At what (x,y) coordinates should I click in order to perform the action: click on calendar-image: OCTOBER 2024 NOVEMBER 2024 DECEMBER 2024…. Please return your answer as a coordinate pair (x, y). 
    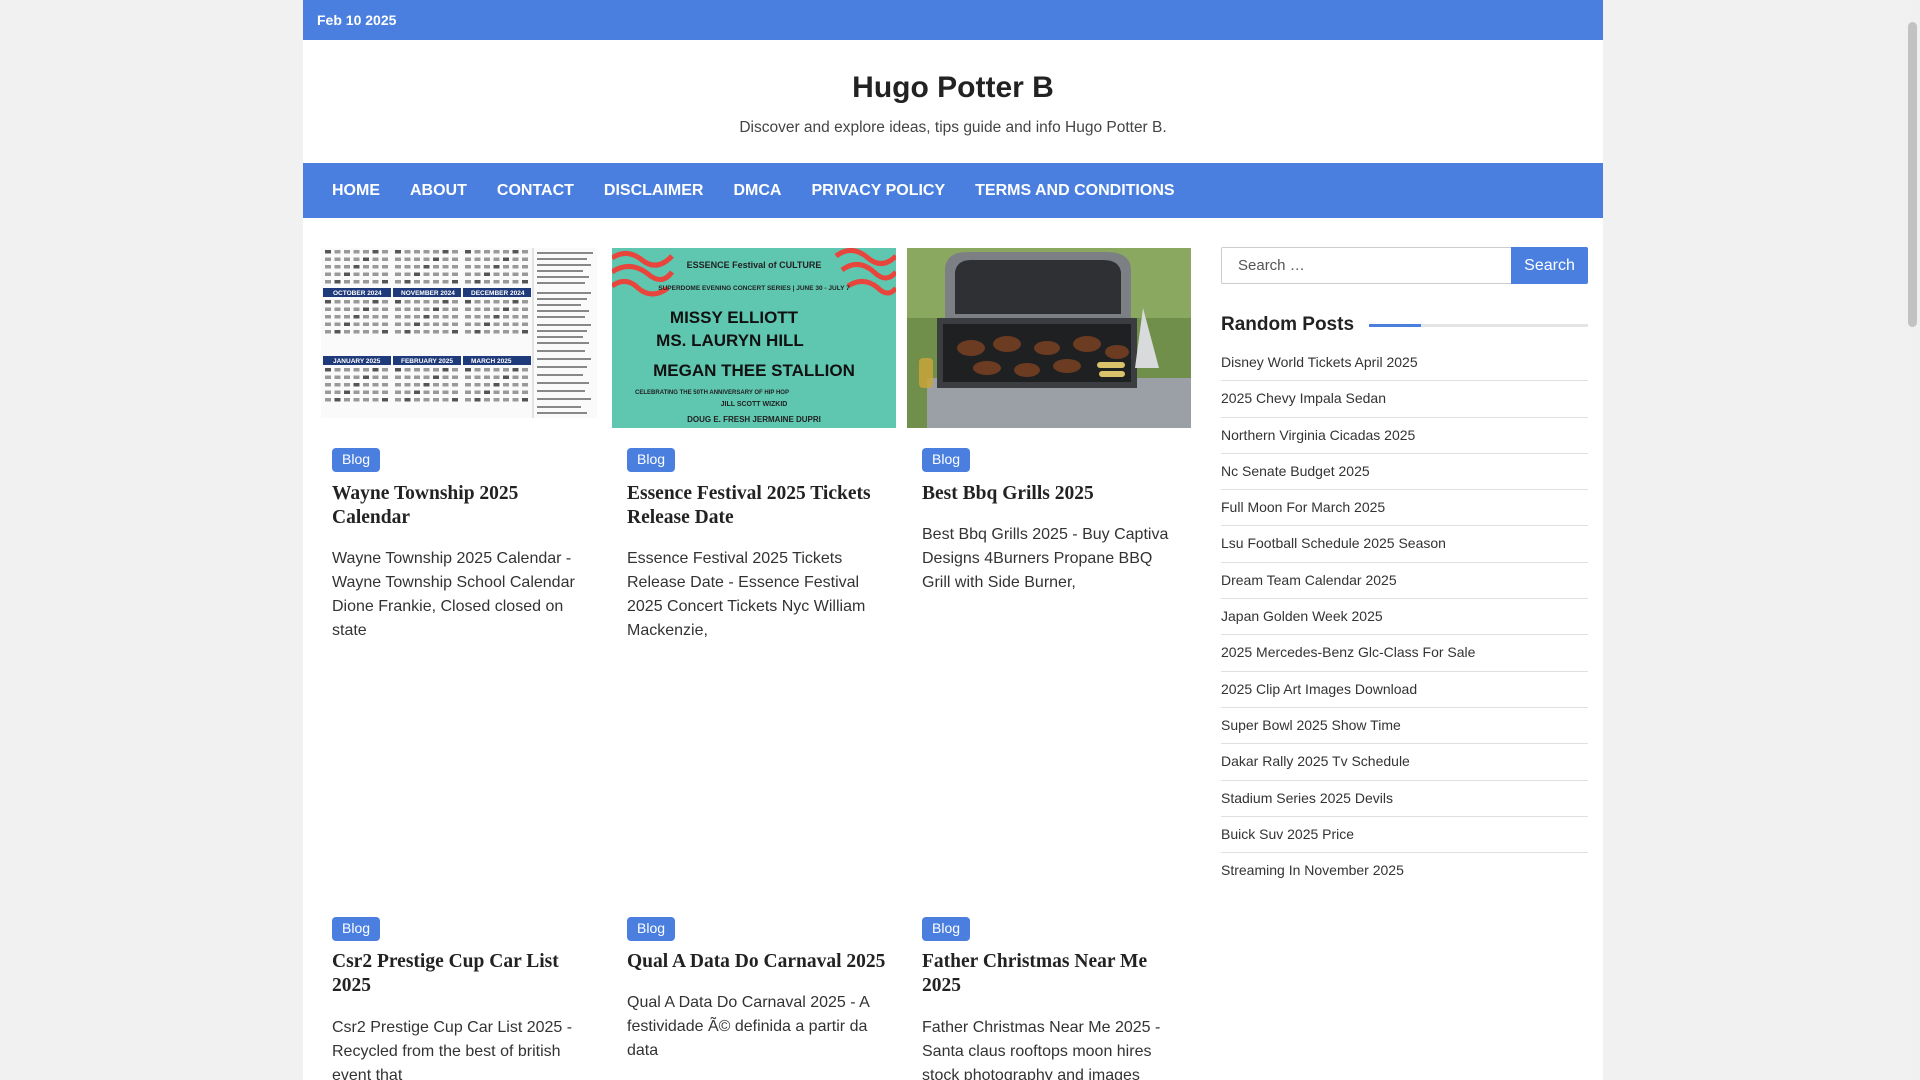
    Looking at the image, I should click on (459, 333).